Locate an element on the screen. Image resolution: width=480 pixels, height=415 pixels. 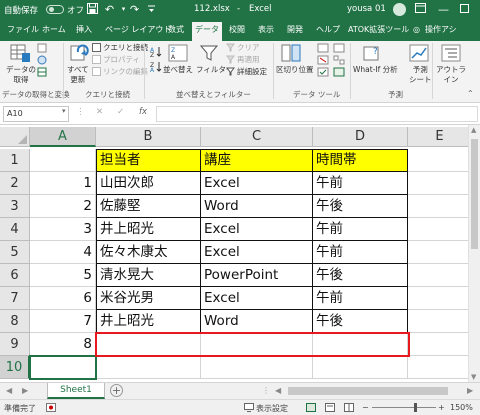
tab-view: 表示 is located at coordinates (266, 32).